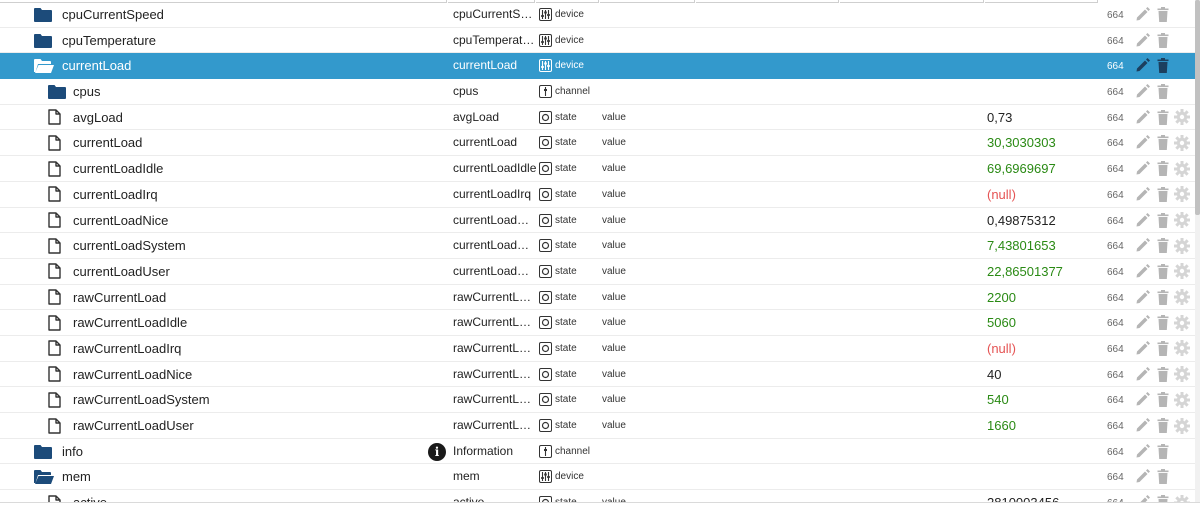 The image size is (1200, 507). I want to click on object-name: rawCurrentLoadSystem, so click(141, 399).